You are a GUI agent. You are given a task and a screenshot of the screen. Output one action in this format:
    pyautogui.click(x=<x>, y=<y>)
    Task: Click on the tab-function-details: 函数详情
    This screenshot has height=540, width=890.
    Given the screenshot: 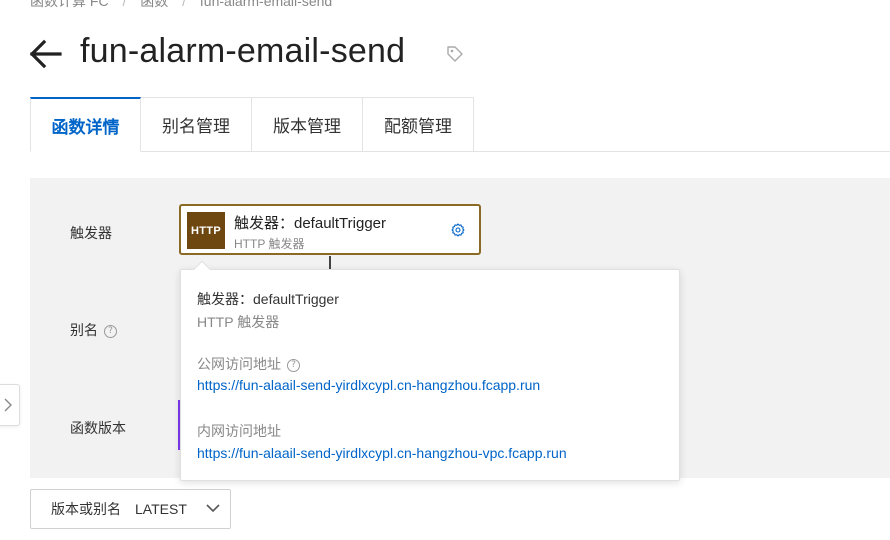 What is the action you would take?
    pyautogui.click(x=85, y=124)
    